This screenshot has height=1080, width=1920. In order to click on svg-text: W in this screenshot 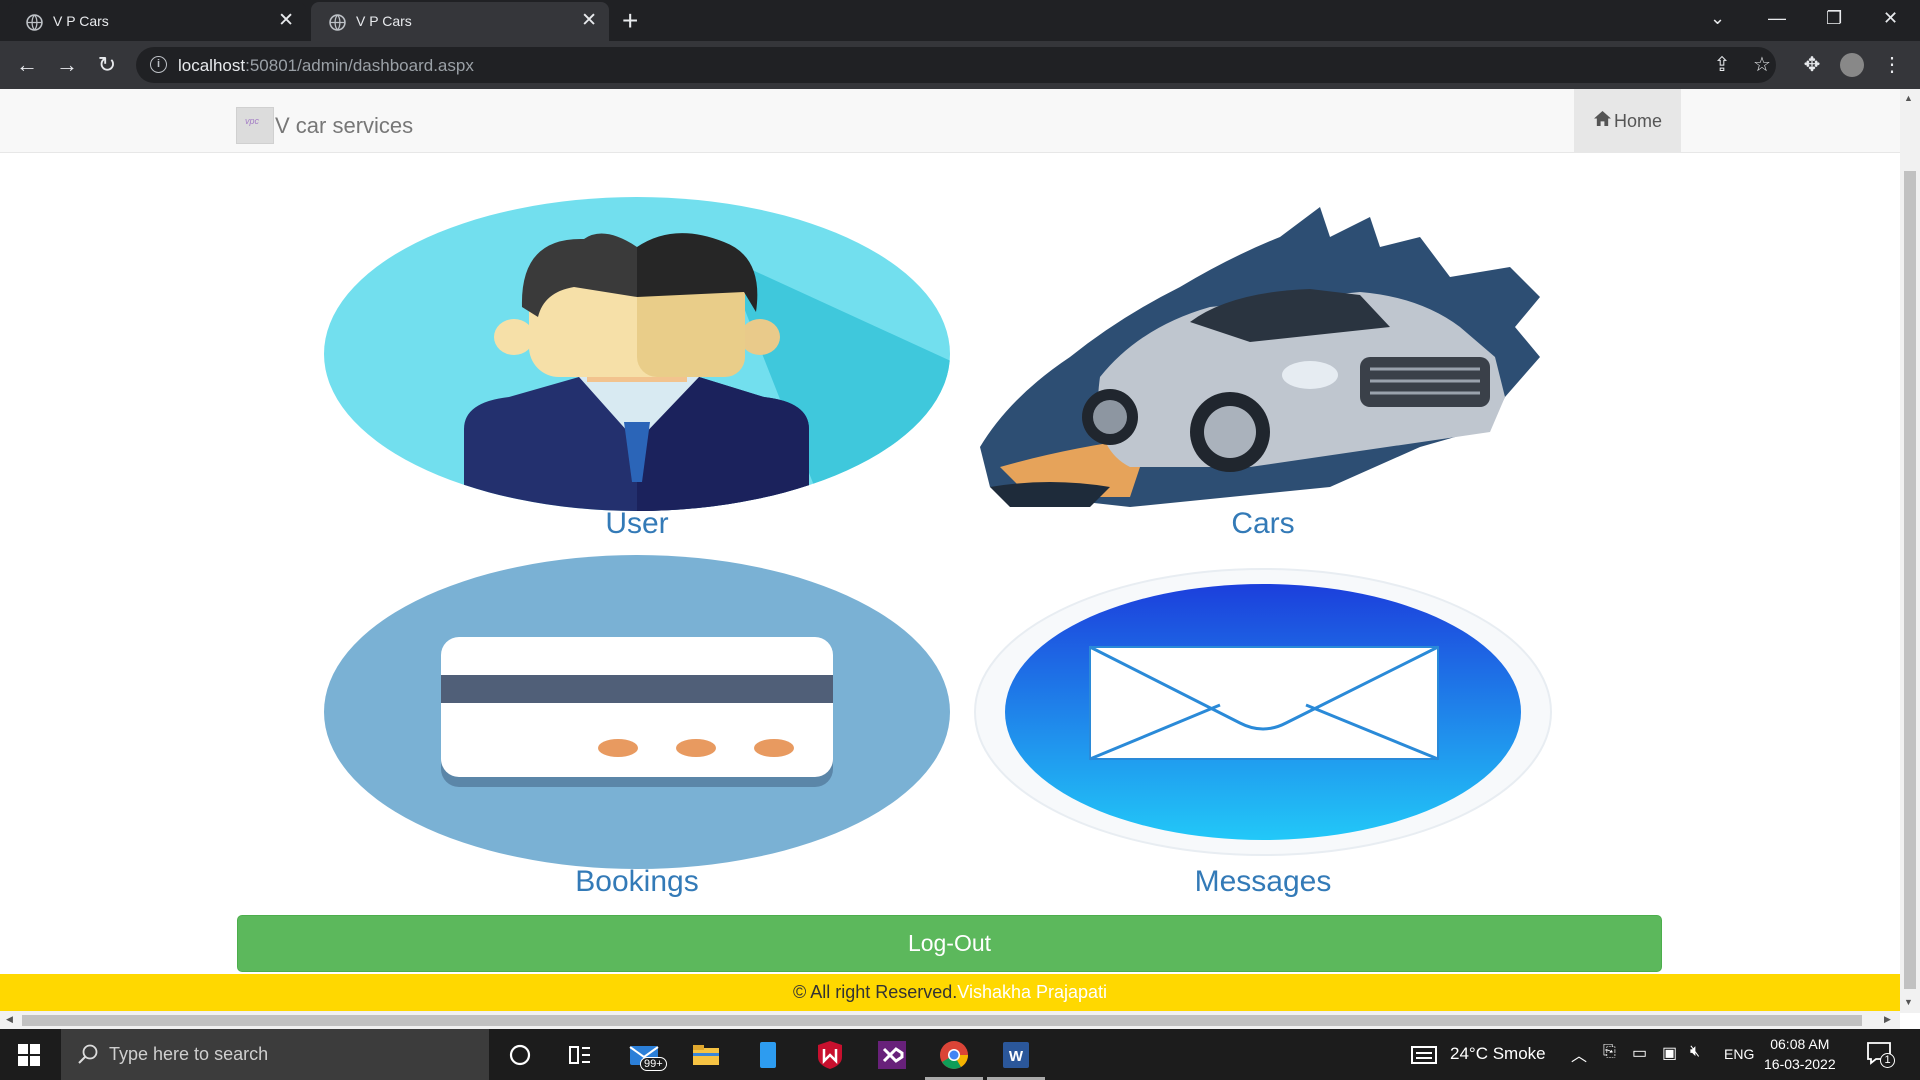, I will do `click(1016, 1056)`.